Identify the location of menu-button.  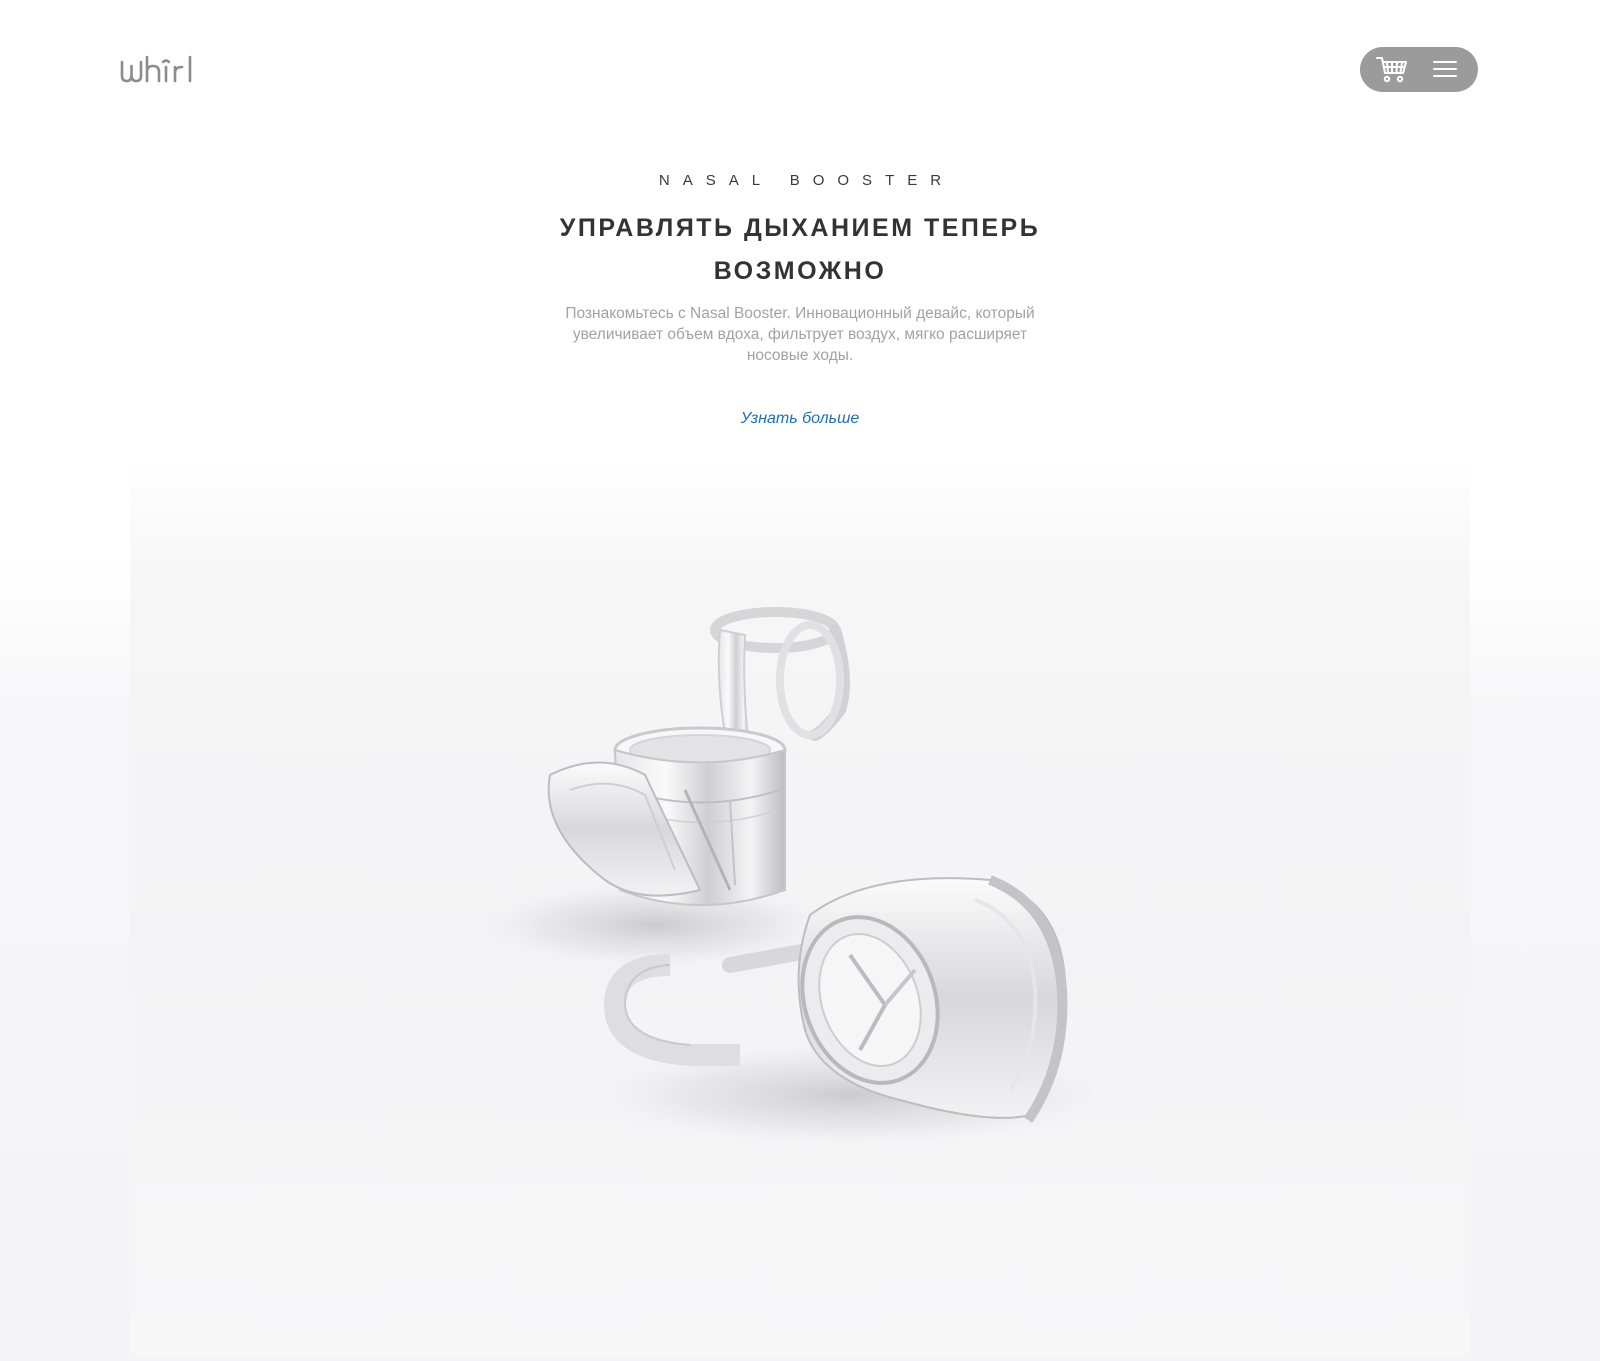
(1445, 69).